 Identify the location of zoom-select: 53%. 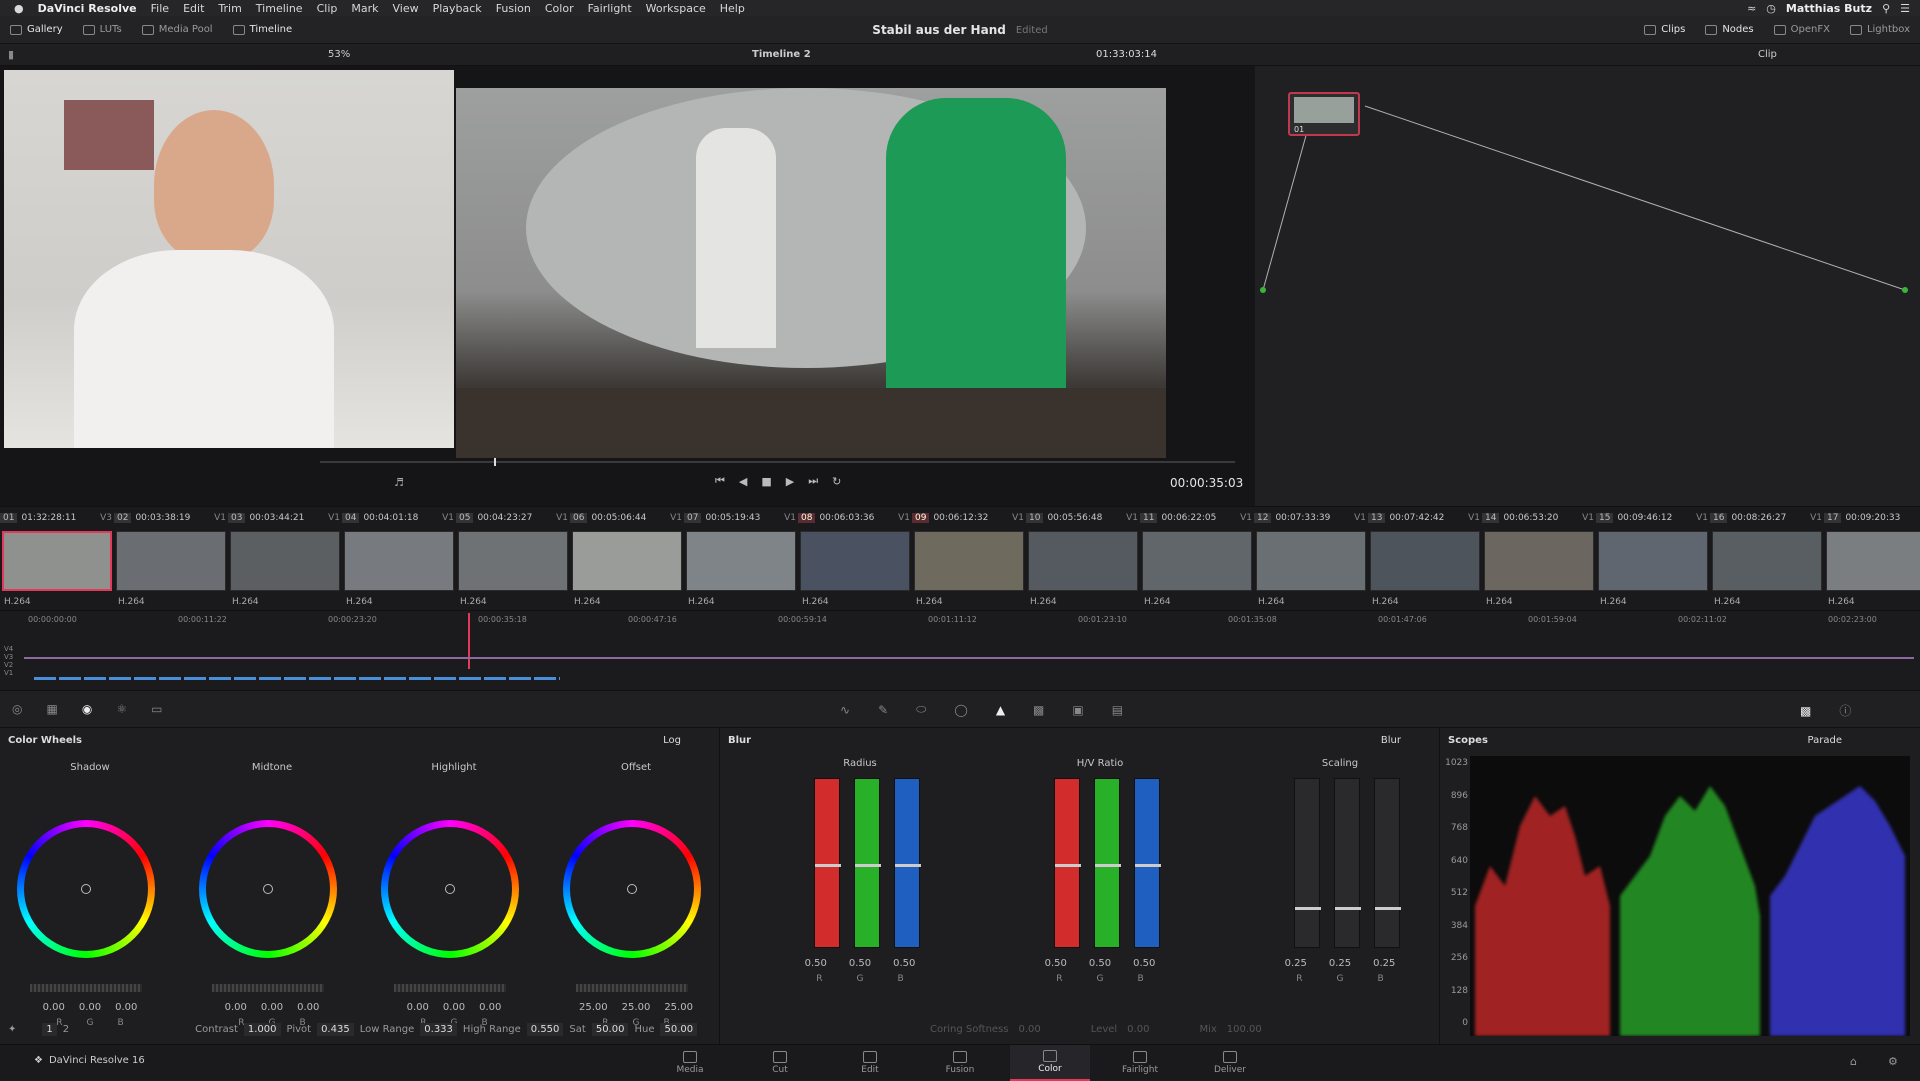
(339, 54).